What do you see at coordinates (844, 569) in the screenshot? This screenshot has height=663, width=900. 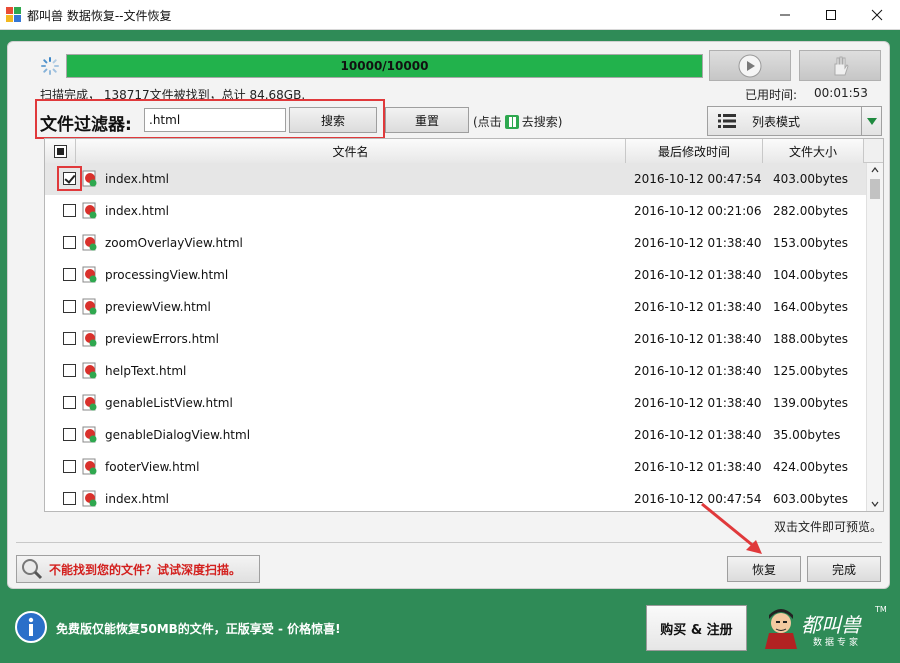 I see `done-button: 完成` at bounding box center [844, 569].